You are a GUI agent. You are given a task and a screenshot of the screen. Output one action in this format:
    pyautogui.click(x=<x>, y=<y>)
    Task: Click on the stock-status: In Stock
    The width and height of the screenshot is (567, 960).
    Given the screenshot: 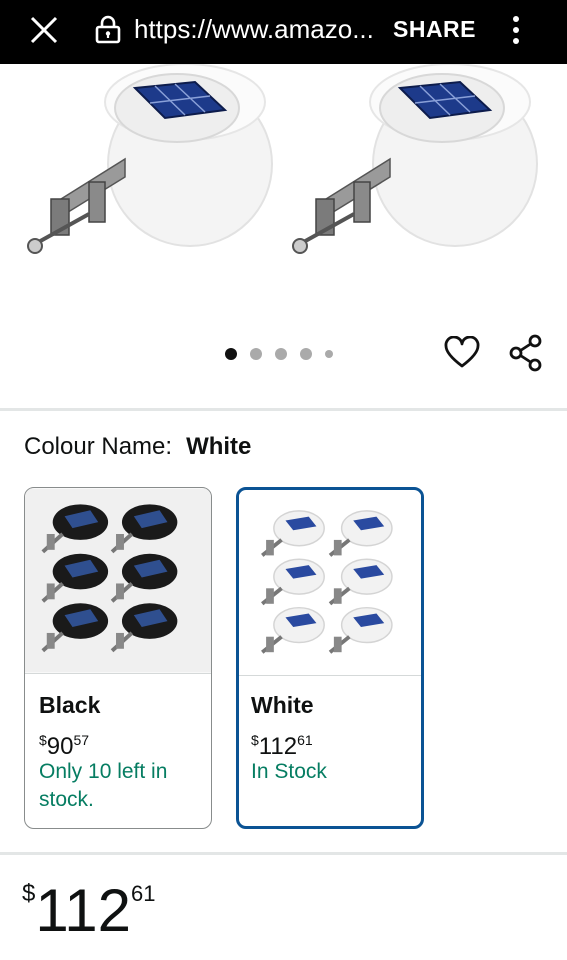 What is the action you would take?
    pyautogui.click(x=289, y=771)
    